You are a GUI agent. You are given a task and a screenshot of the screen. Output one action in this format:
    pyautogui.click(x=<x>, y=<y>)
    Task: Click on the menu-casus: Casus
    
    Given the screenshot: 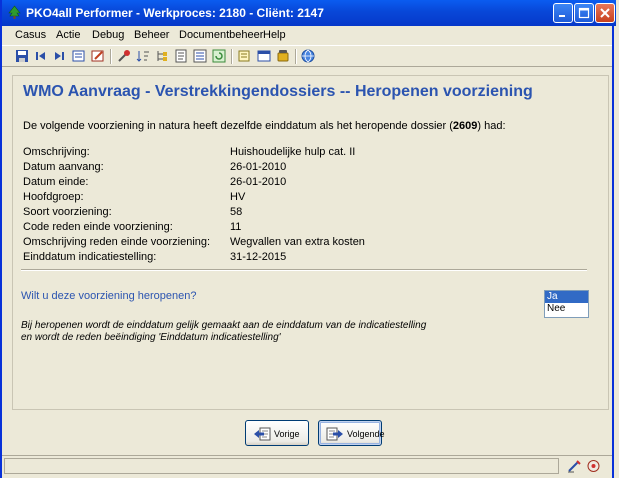 What is the action you would take?
    pyautogui.click(x=30, y=35)
    